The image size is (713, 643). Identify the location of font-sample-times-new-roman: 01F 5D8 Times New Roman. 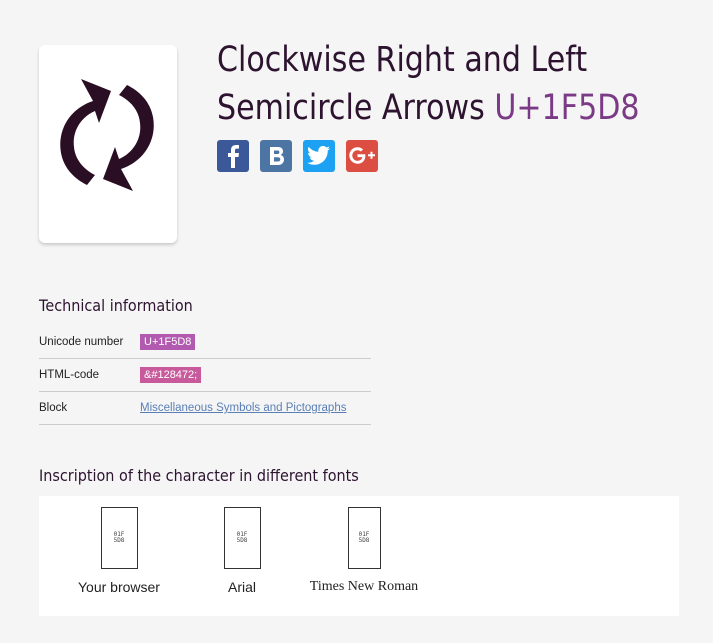
(364, 551).